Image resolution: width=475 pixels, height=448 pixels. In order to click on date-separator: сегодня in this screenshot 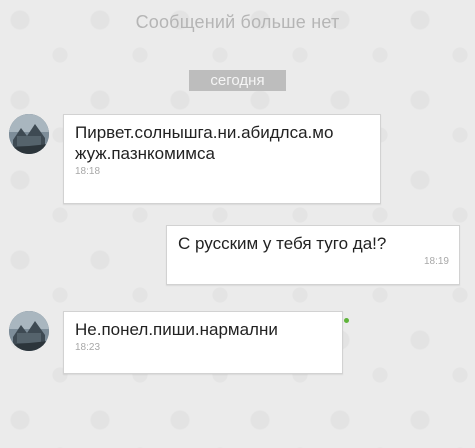, I will do `click(237, 80)`.